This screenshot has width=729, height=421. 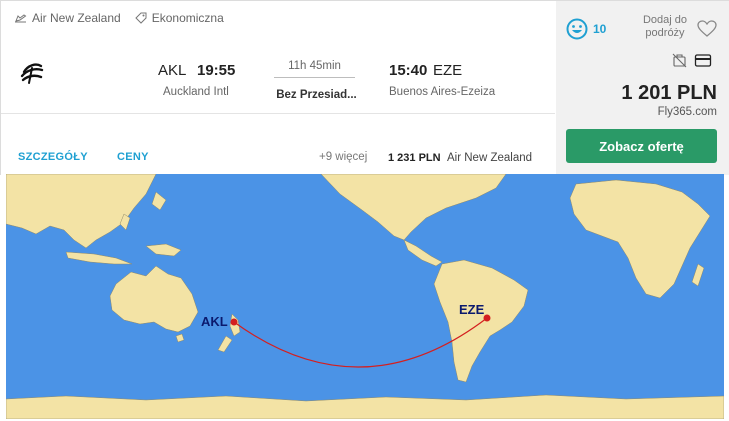 I want to click on departure-code: AKL, so click(x=172, y=70).